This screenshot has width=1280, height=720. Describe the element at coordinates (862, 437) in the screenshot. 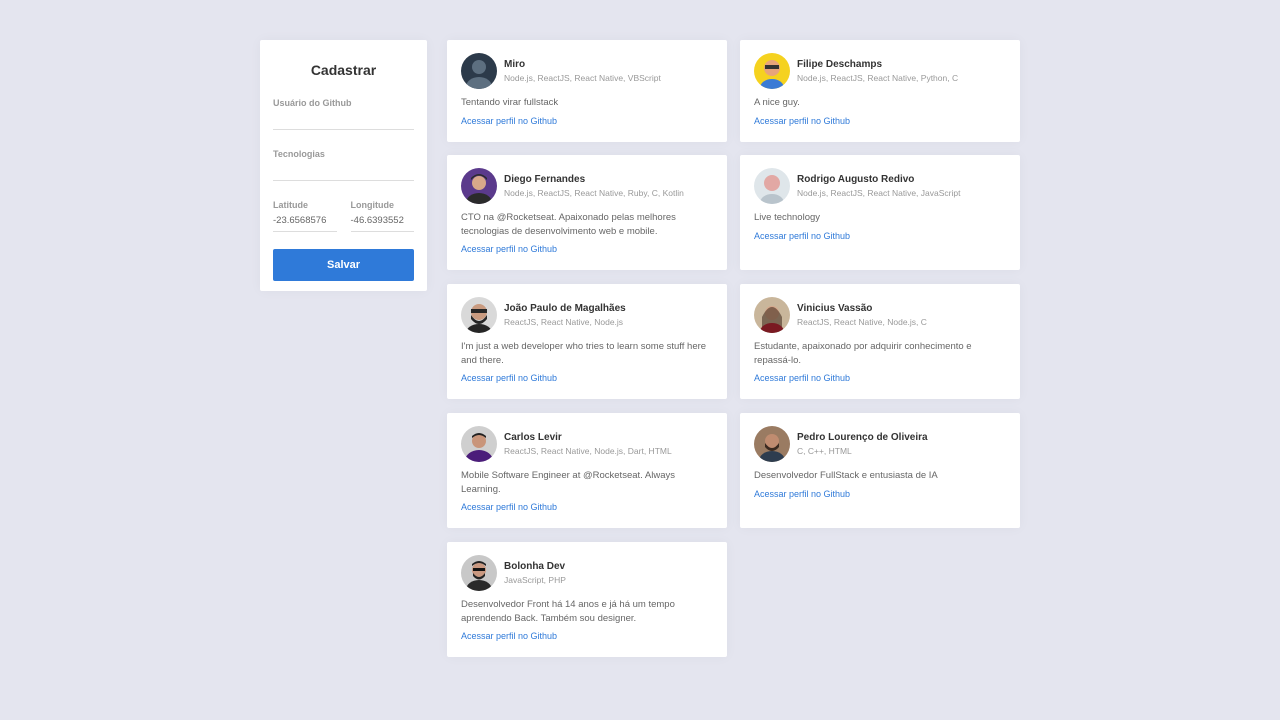

I see `dev-name: Pedro Lourenço de Oliveira` at that location.